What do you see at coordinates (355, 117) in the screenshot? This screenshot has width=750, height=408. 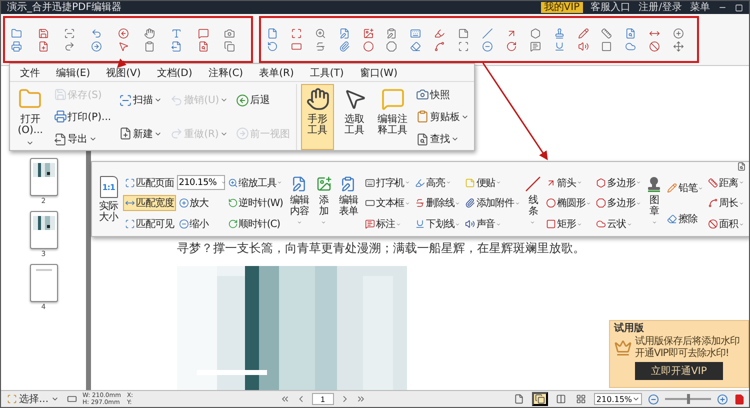 I see `tool-button: 选取工具` at bounding box center [355, 117].